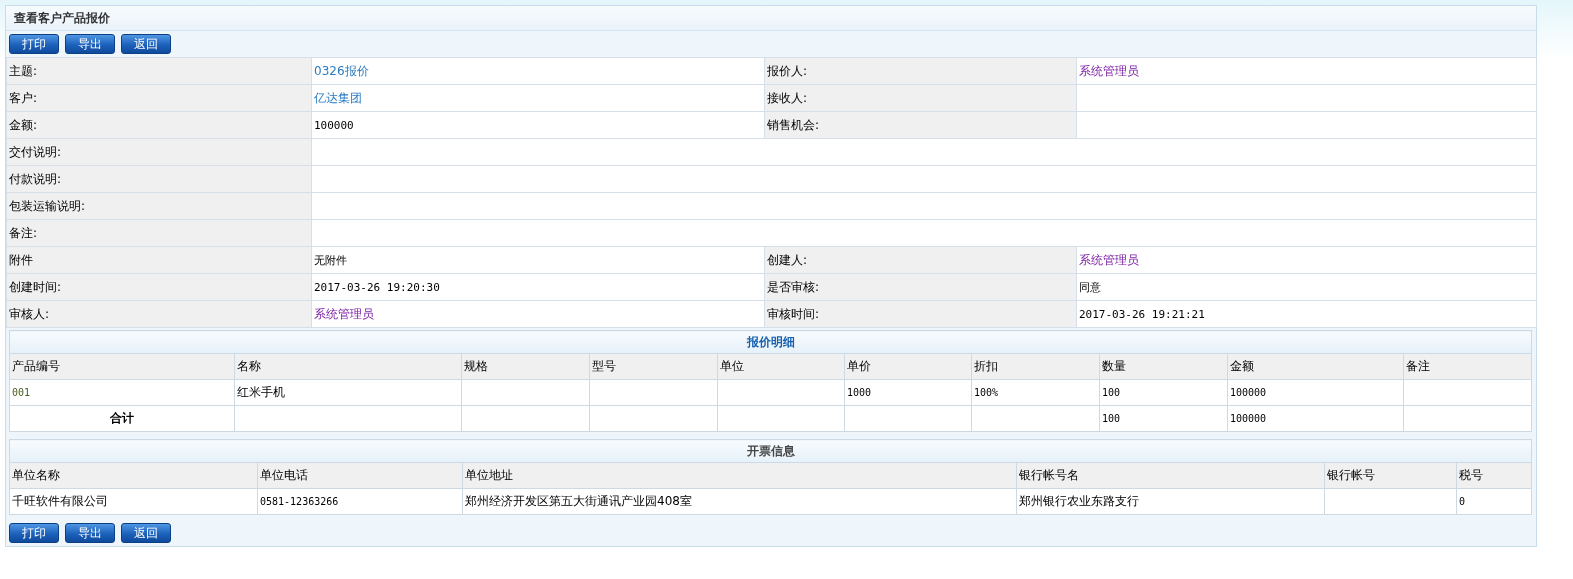 This screenshot has width=1573, height=579. What do you see at coordinates (771, 18) in the screenshot?
I see `panel-title: 查看客户产品报价` at bounding box center [771, 18].